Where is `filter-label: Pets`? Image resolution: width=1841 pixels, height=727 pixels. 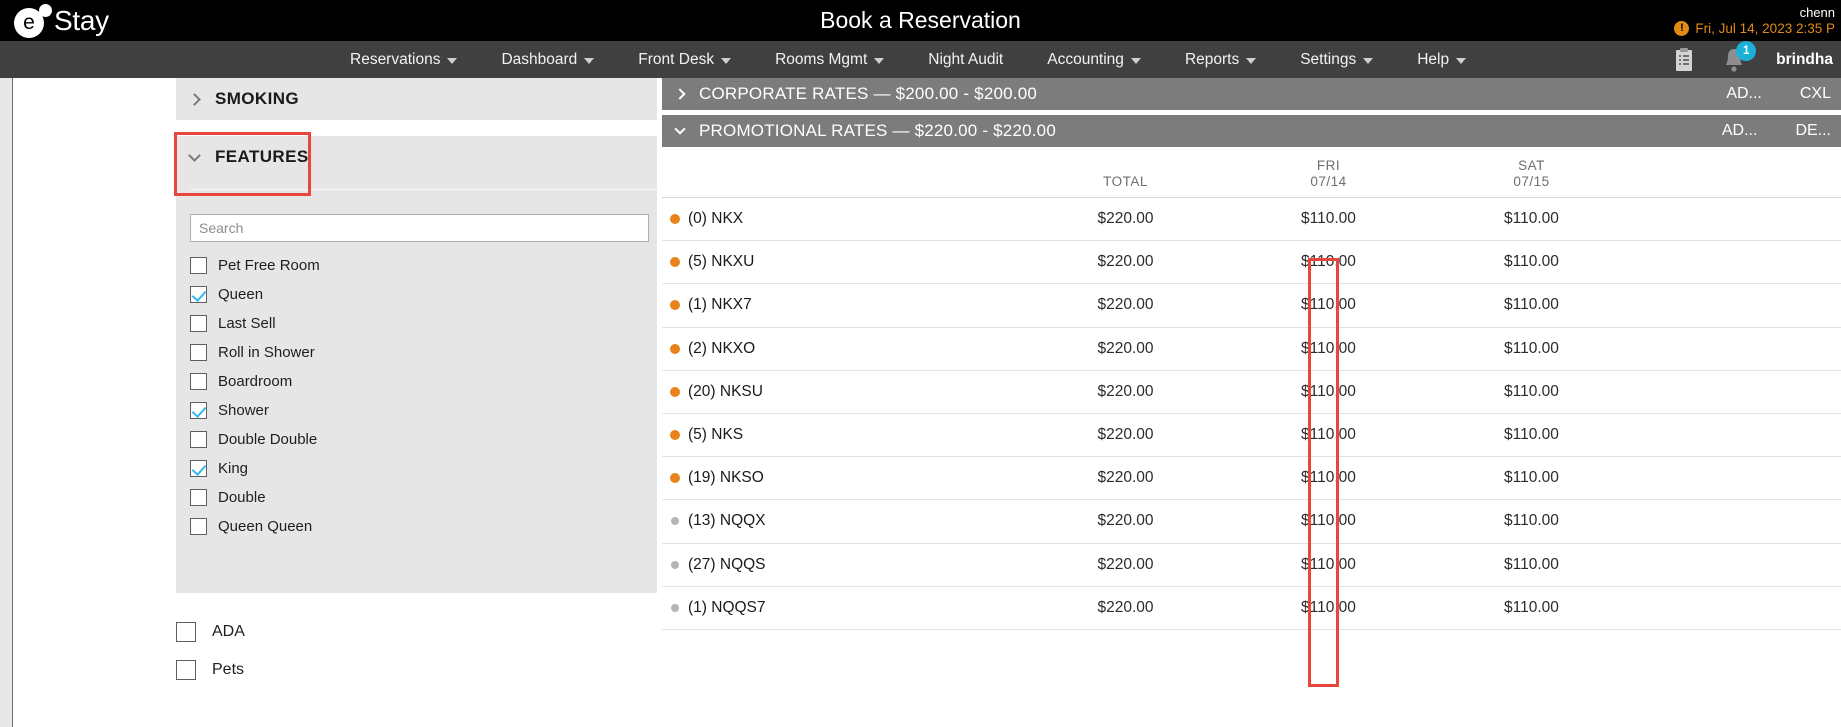
filter-label: Pets is located at coordinates (228, 669).